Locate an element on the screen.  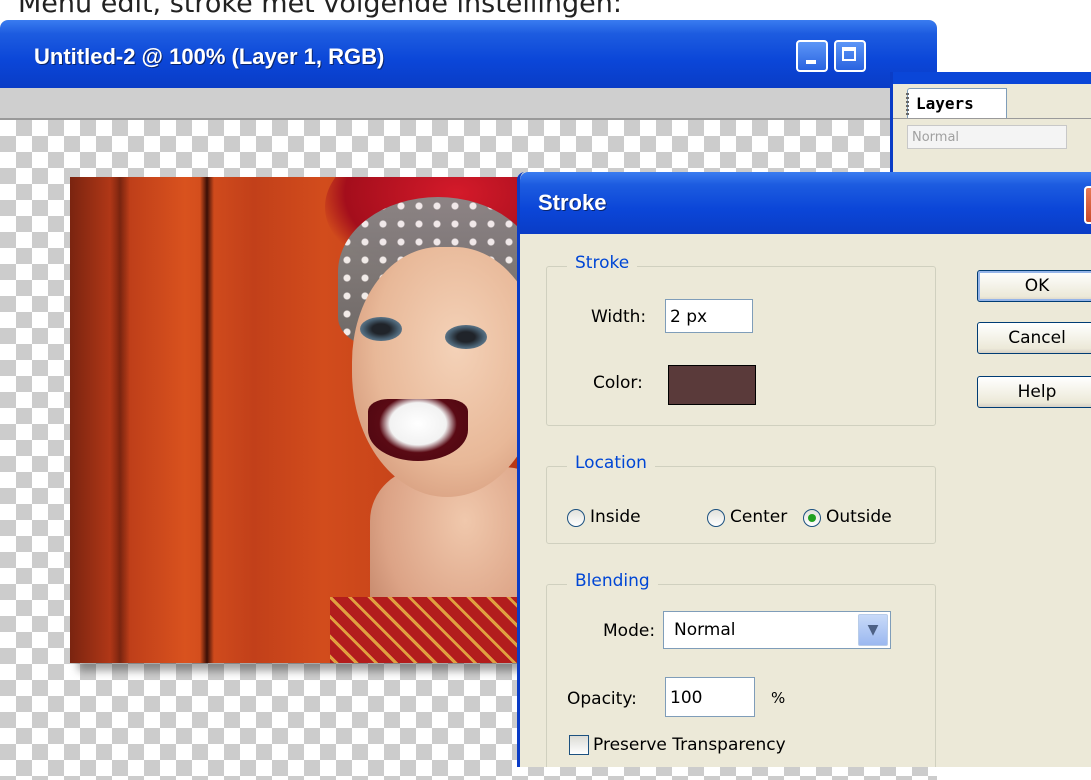
mode-label: Mode: is located at coordinates (629, 631).